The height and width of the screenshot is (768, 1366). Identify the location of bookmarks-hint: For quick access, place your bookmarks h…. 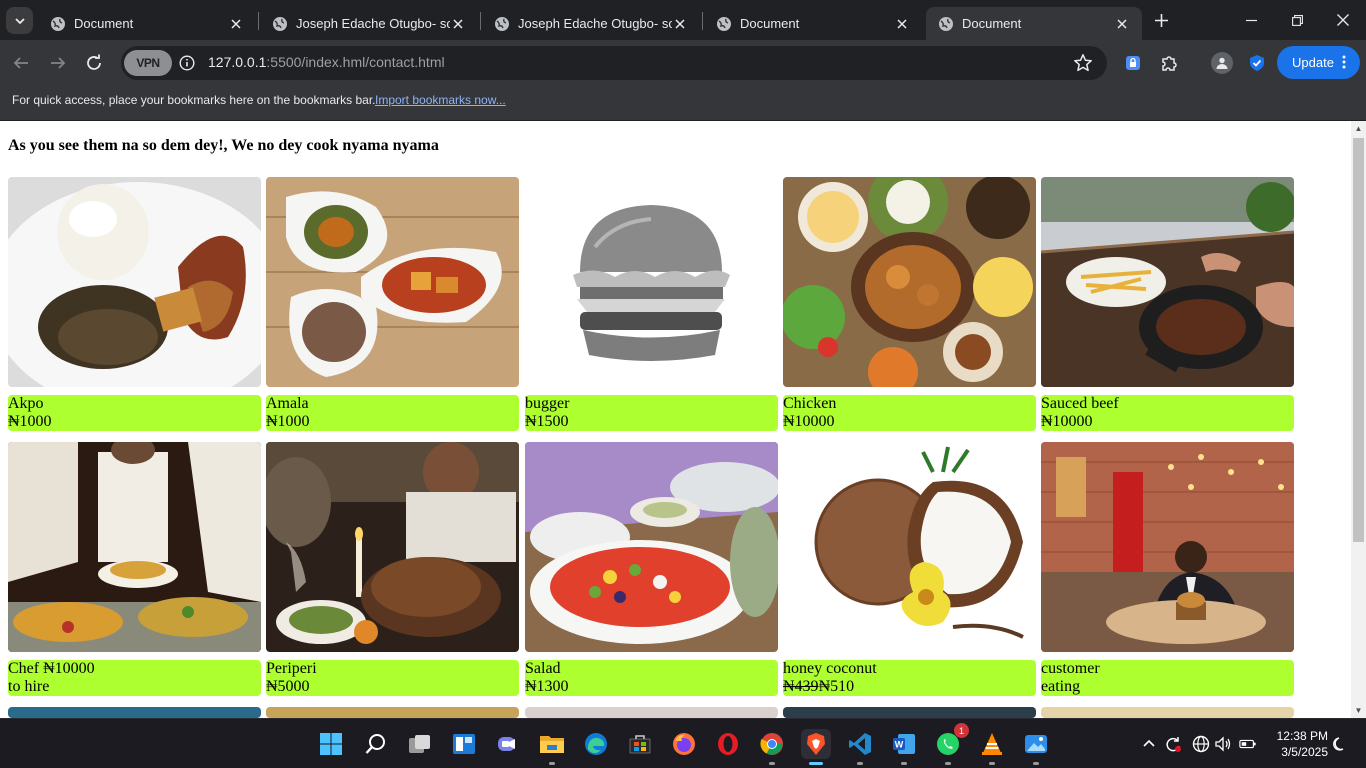
(194, 100).